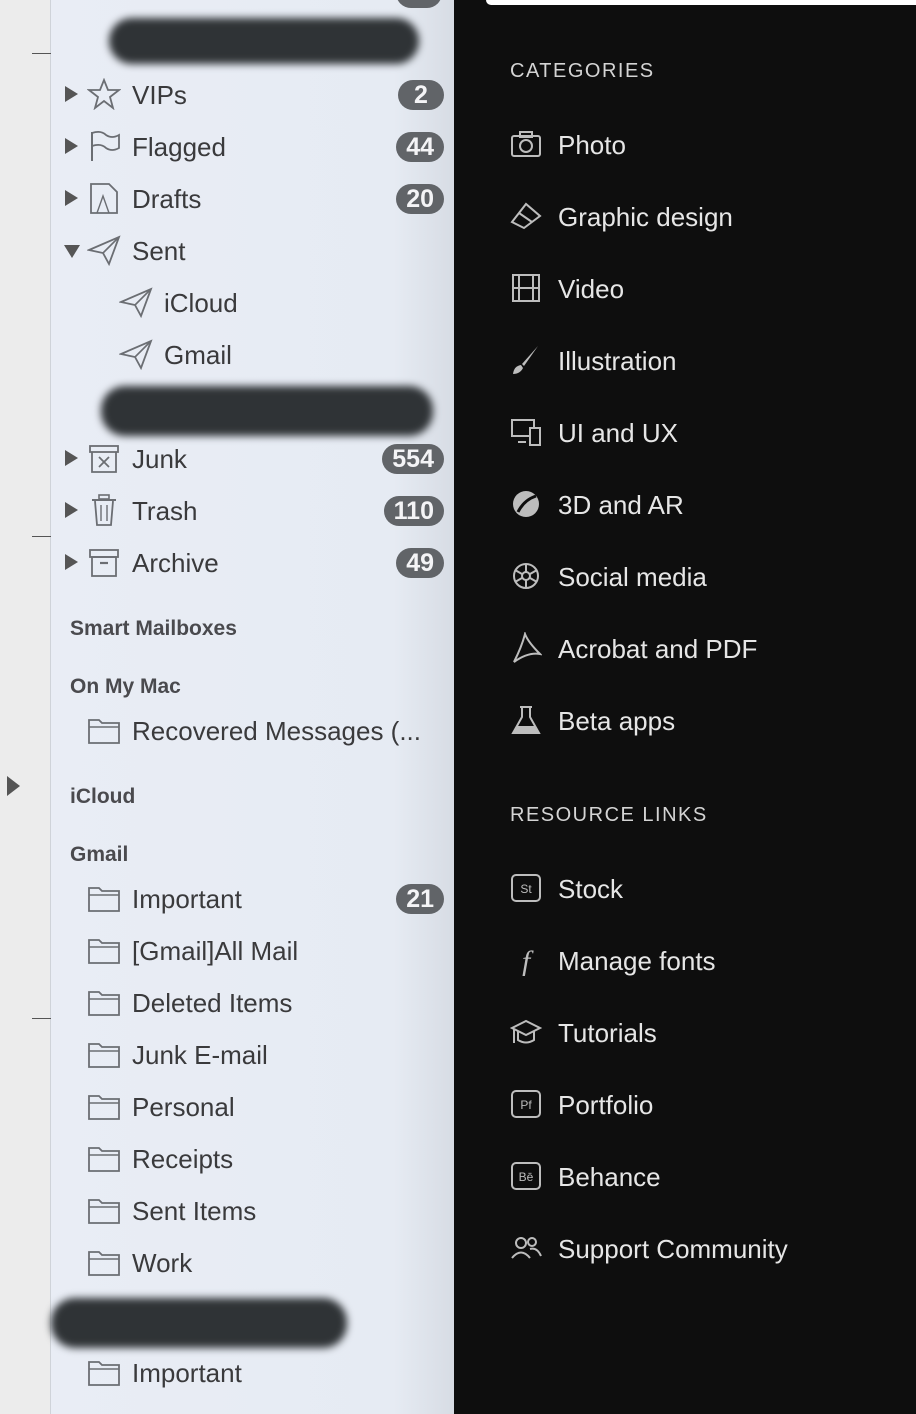 This screenshot has width=916, height=1414. Describe the element at coordinates (167, 199) in the screenshot. I see `mailbox-label: Drafts` at that location.